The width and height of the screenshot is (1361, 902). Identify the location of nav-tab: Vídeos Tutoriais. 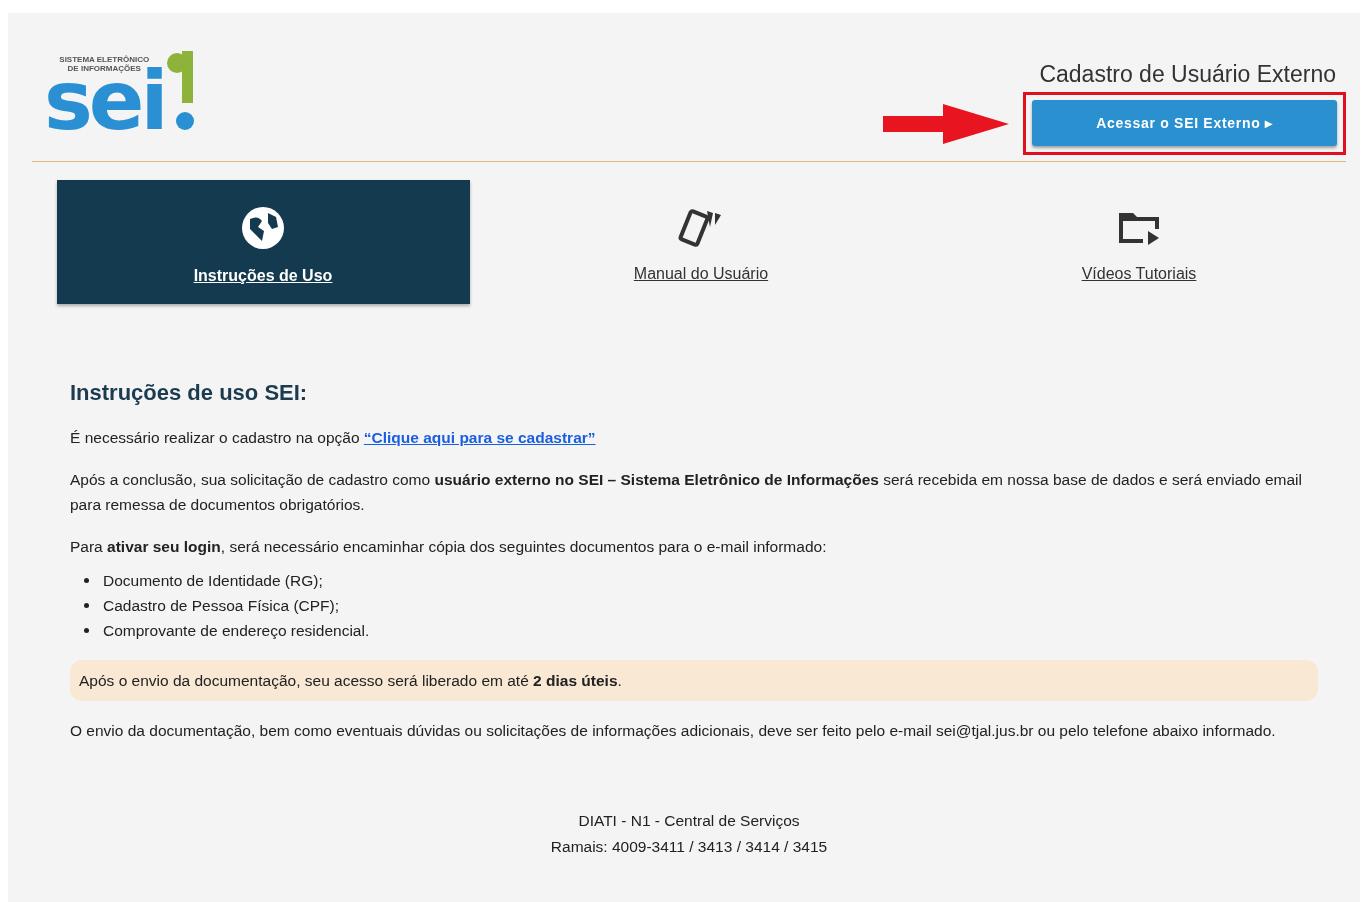
(1139, 242).